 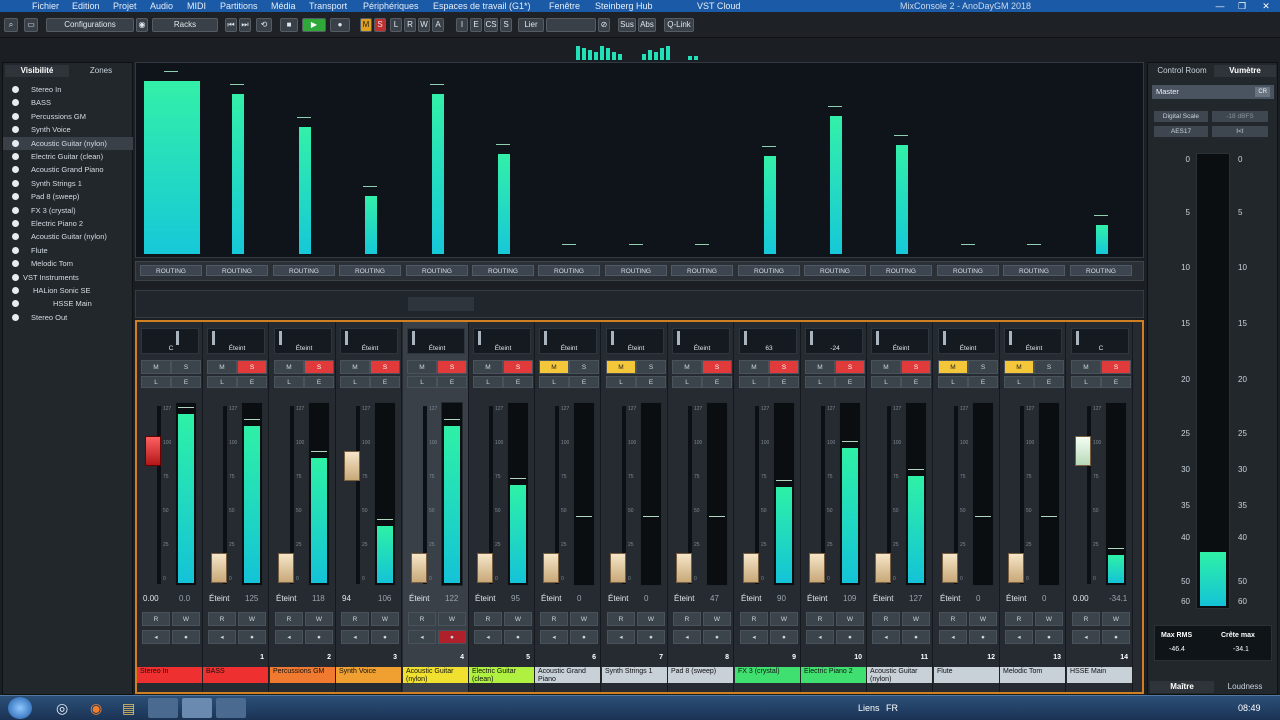 What do you see at coordinates (967, 675) in the screenshot?
I see `channel-name: Flute` at bounding box center [967, 675].